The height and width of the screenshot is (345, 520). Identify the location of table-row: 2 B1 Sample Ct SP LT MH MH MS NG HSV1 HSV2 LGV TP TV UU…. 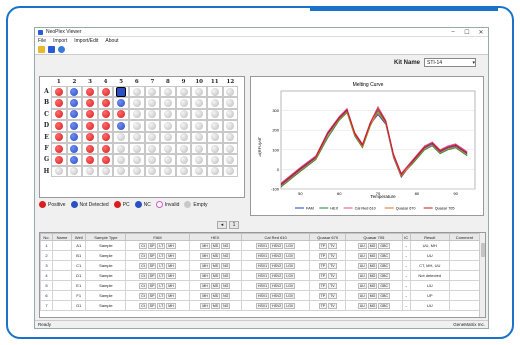
(260, 255).